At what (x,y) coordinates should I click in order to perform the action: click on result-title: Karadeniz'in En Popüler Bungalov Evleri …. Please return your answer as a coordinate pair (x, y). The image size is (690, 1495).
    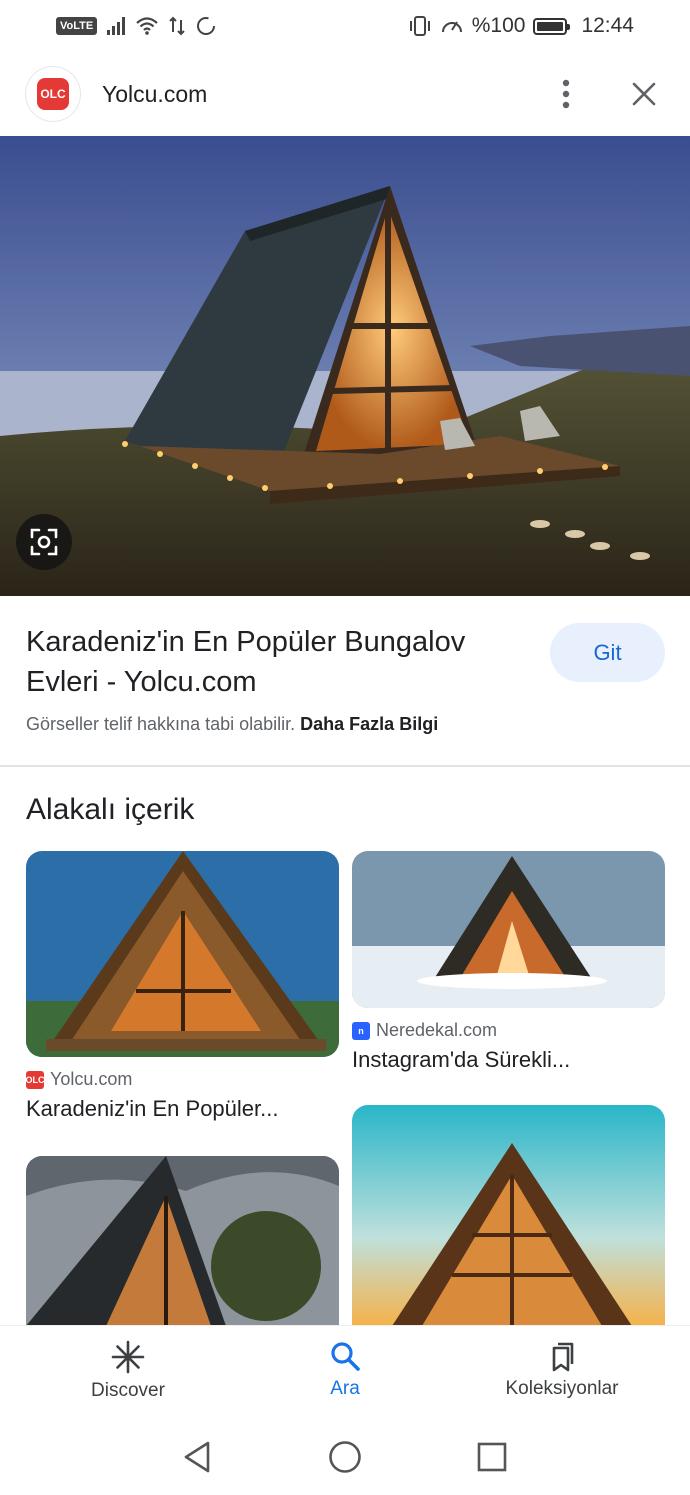
    Looking at the image, I should click on (281, 662).